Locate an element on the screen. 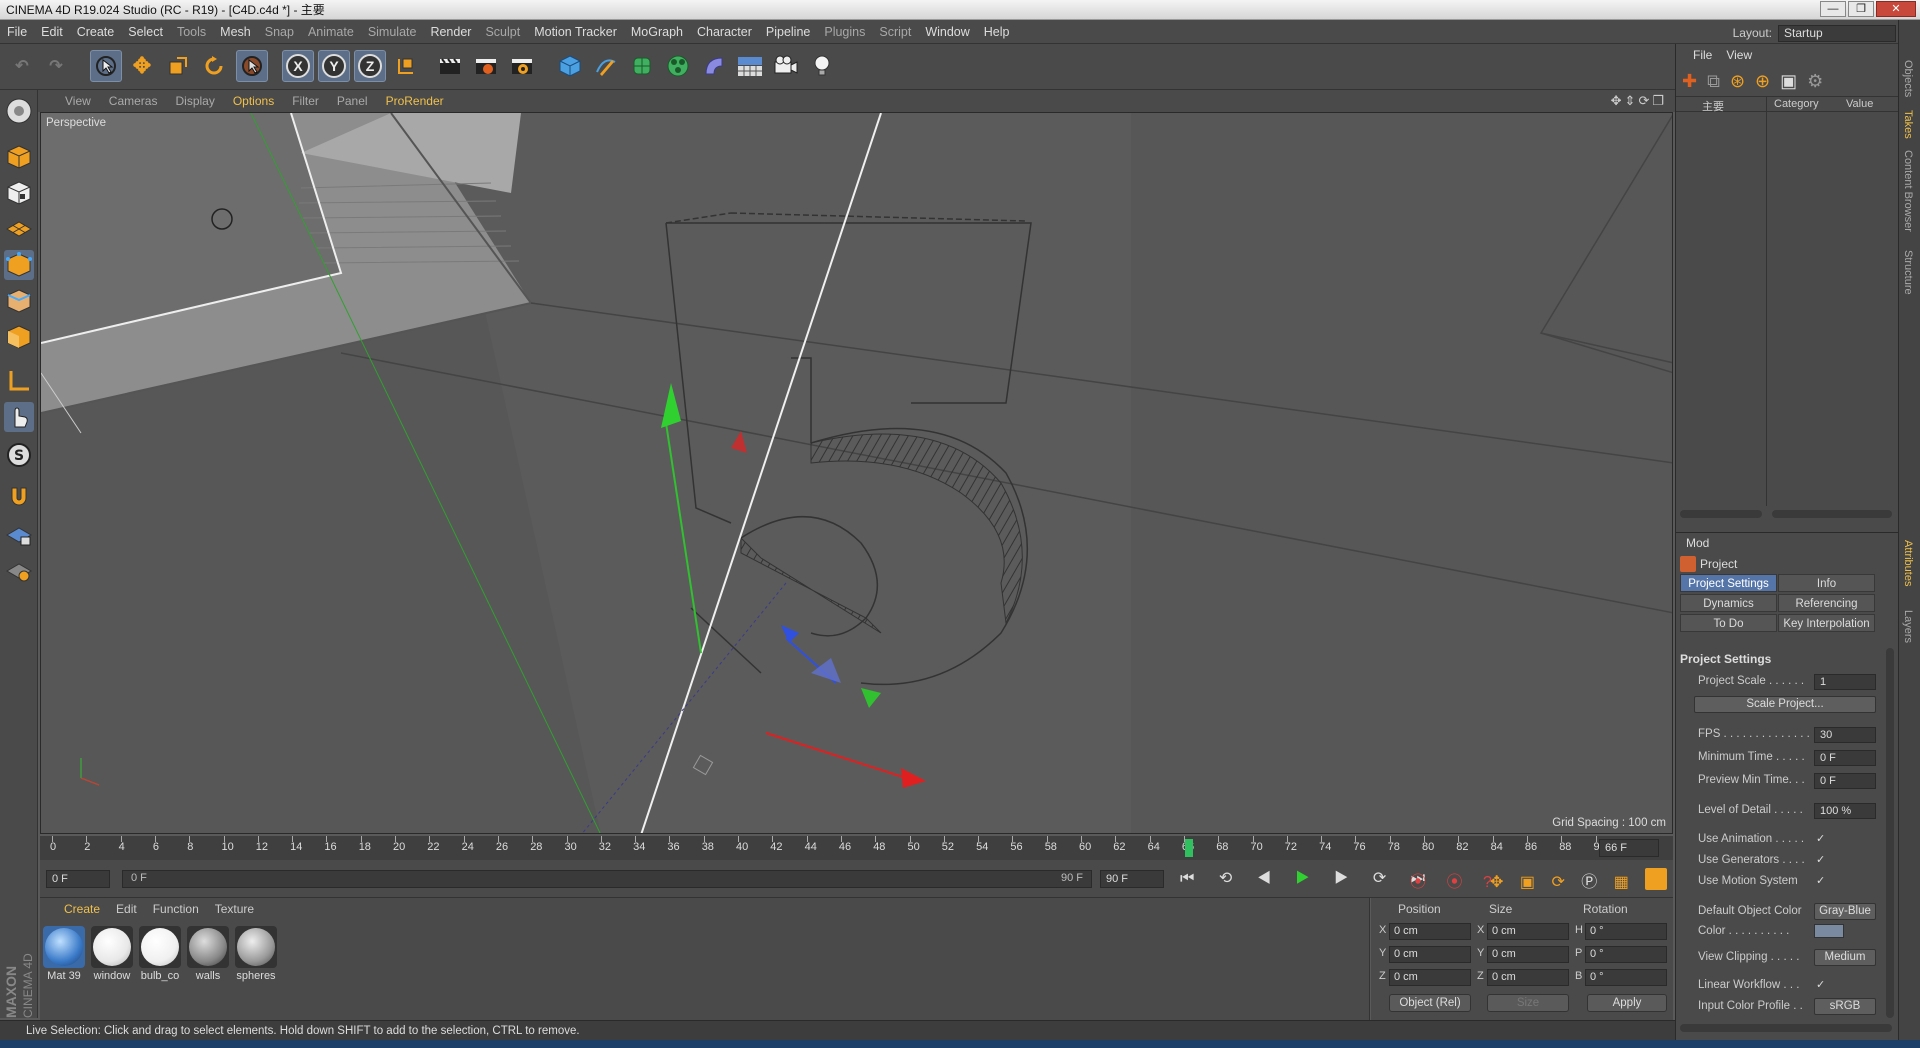  last-tool-icon is located at coordinates (252, 66).